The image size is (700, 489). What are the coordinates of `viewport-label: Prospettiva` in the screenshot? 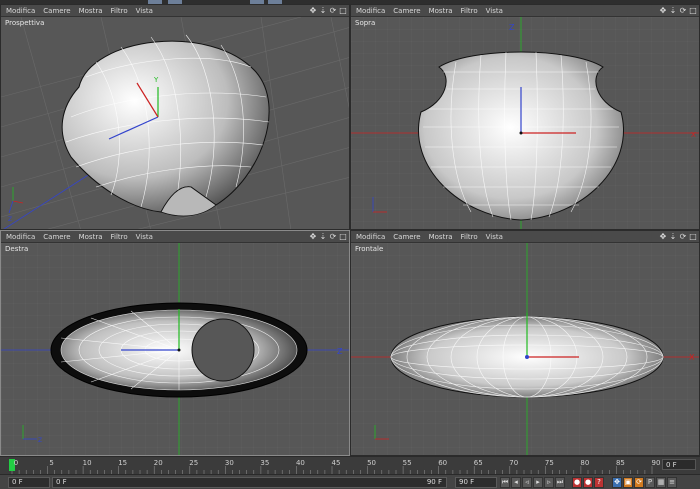 It's located at (25, 23).